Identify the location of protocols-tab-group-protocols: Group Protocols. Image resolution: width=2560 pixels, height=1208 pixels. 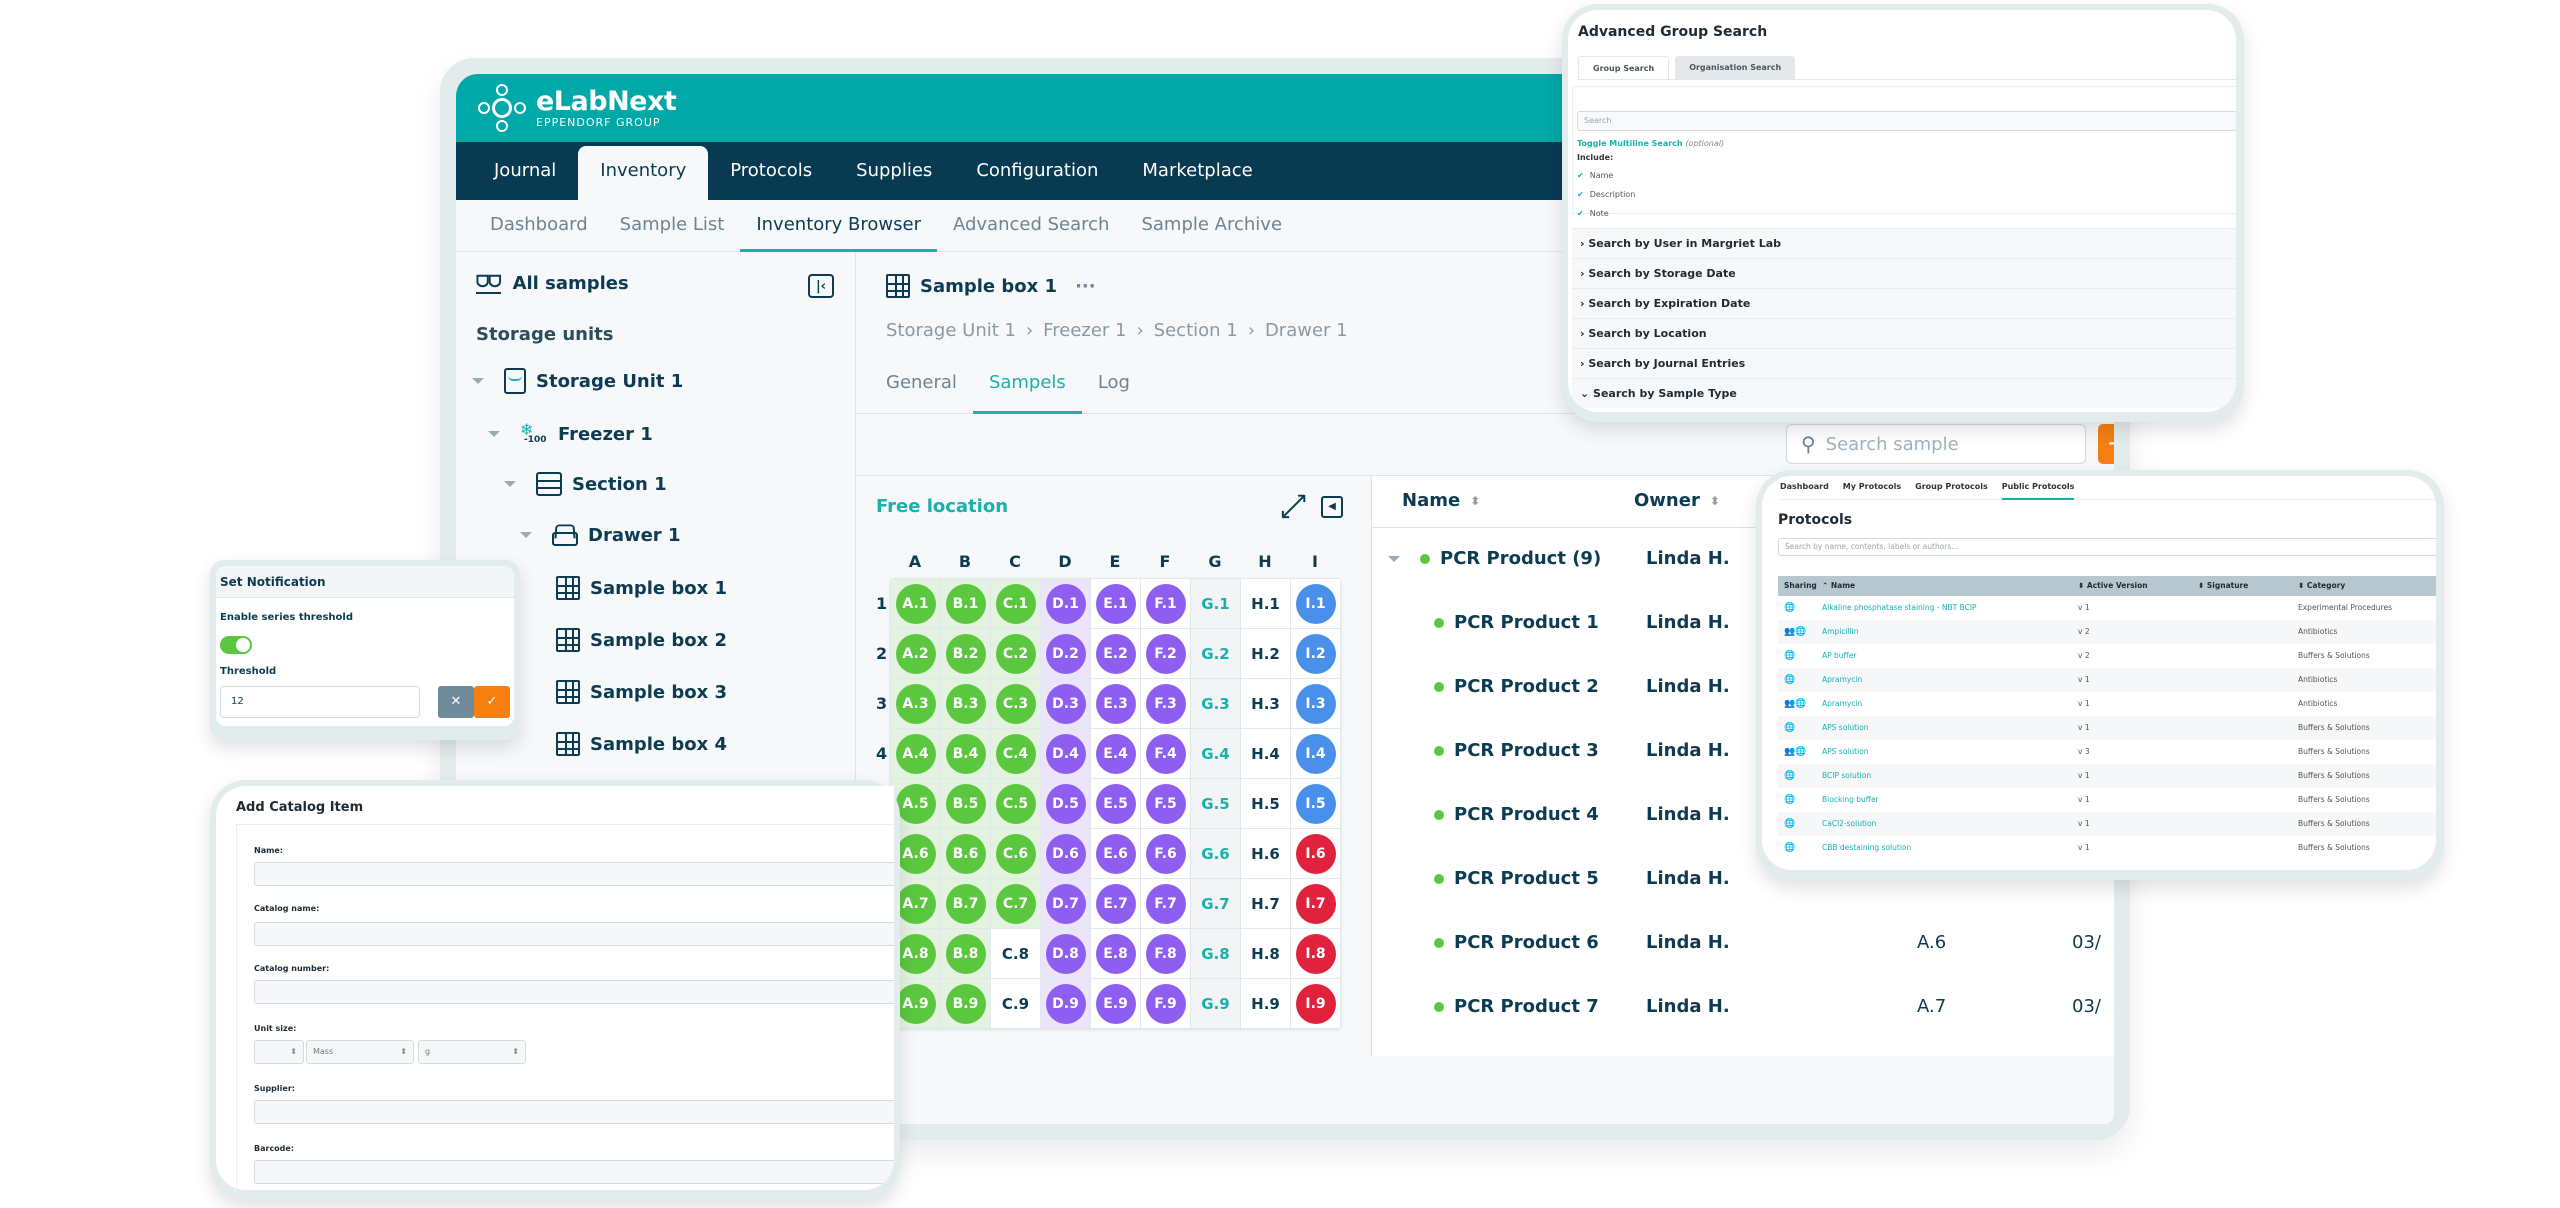
(1951, 487).